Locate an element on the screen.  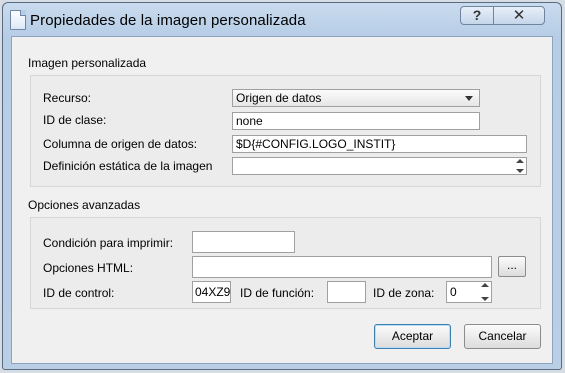
definicion-label: Definición estática de la imagen is located at coordinates (128, 166).